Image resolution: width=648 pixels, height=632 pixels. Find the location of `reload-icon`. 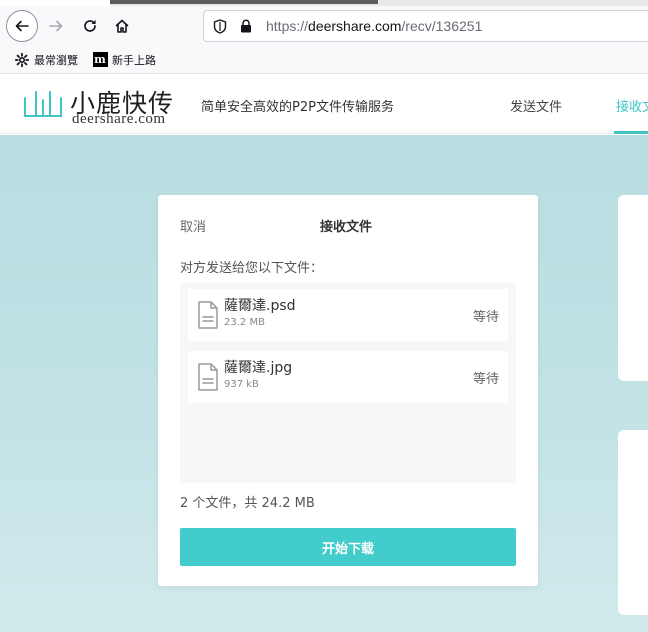

reload-icon is located at coordinates (90, 26).